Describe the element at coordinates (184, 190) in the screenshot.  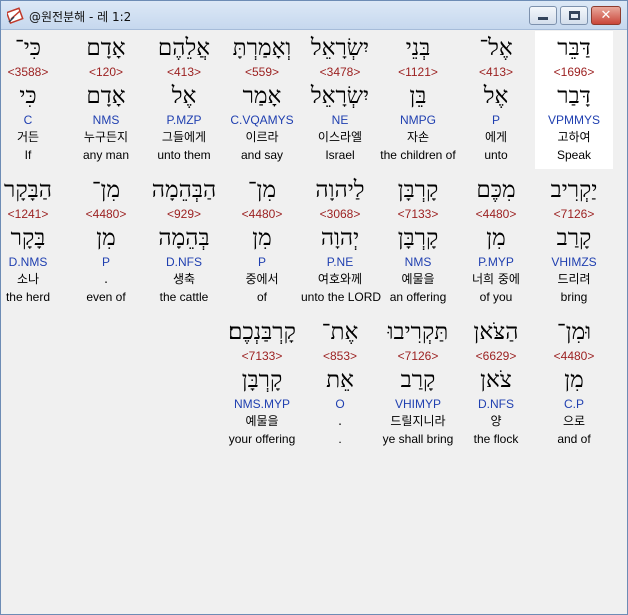
I see `hebrew-word: הַבְּהֵמָה` at that location.